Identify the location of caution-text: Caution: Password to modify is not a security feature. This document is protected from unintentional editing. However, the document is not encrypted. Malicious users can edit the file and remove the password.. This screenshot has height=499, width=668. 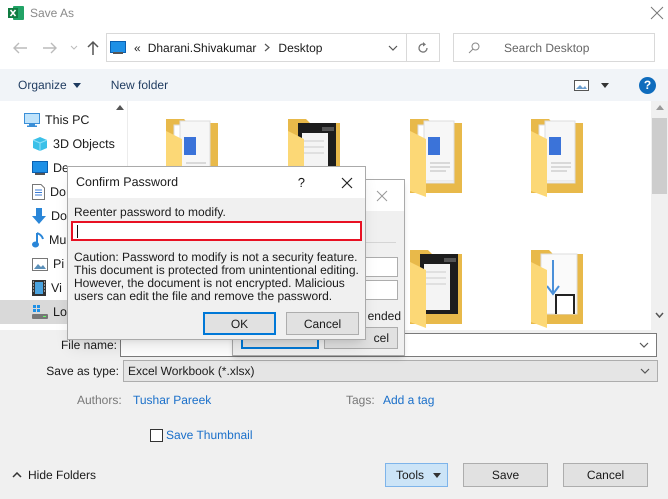
(217, 277).